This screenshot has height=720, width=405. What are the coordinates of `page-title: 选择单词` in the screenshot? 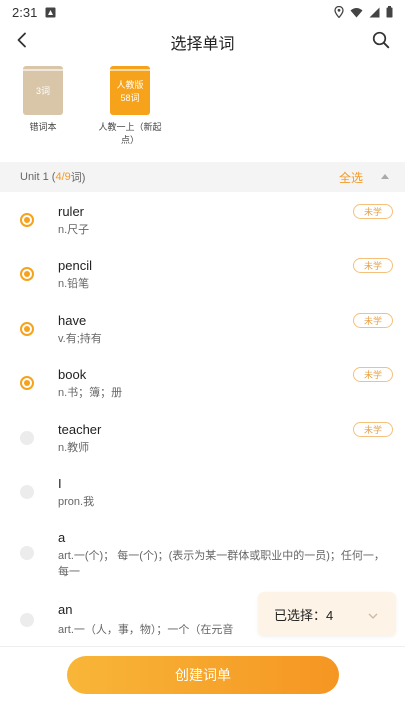 It's located at (202, 44).